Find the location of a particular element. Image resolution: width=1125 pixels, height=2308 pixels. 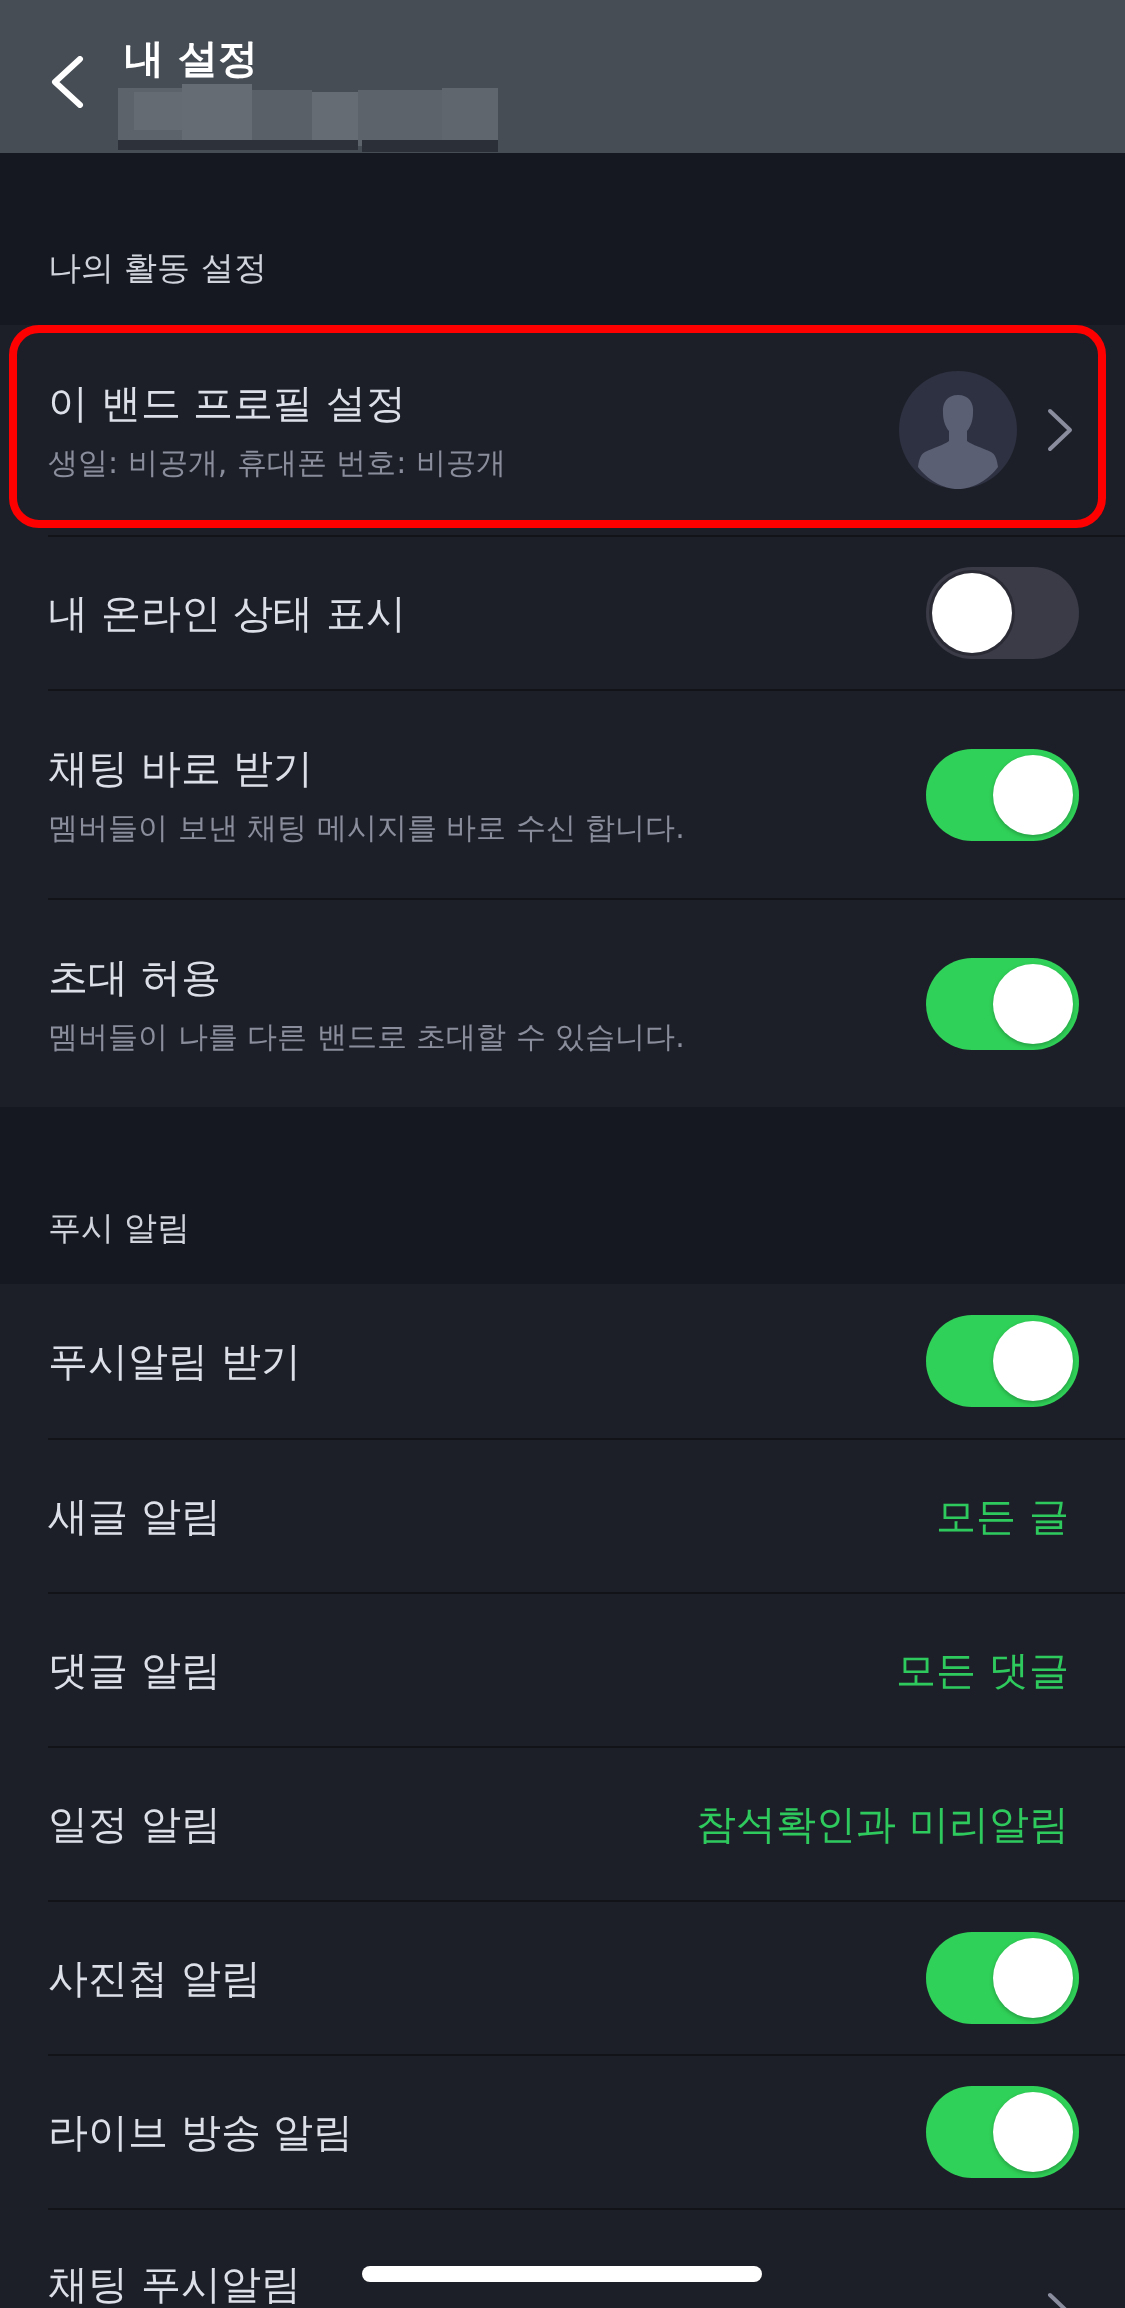

setting-title: 채팅 푸시알림 is located at coordinates (174, 2283).